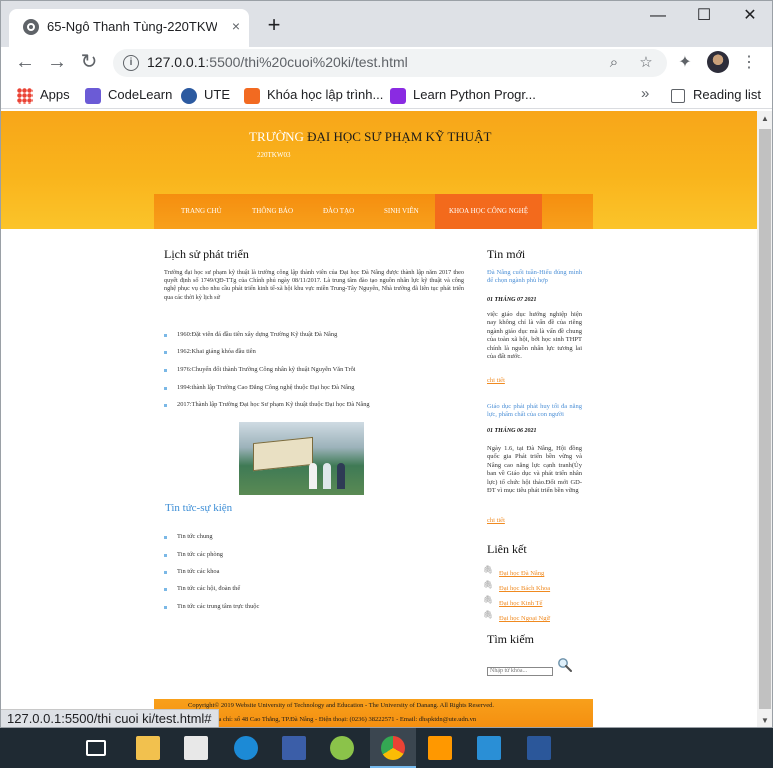 The width and height of the screenshot is (773, 768). What do you see at coordinates (55, 94) in the screenshot?
I see `bookmark-label: Apps` at bounding box center [55, 94].